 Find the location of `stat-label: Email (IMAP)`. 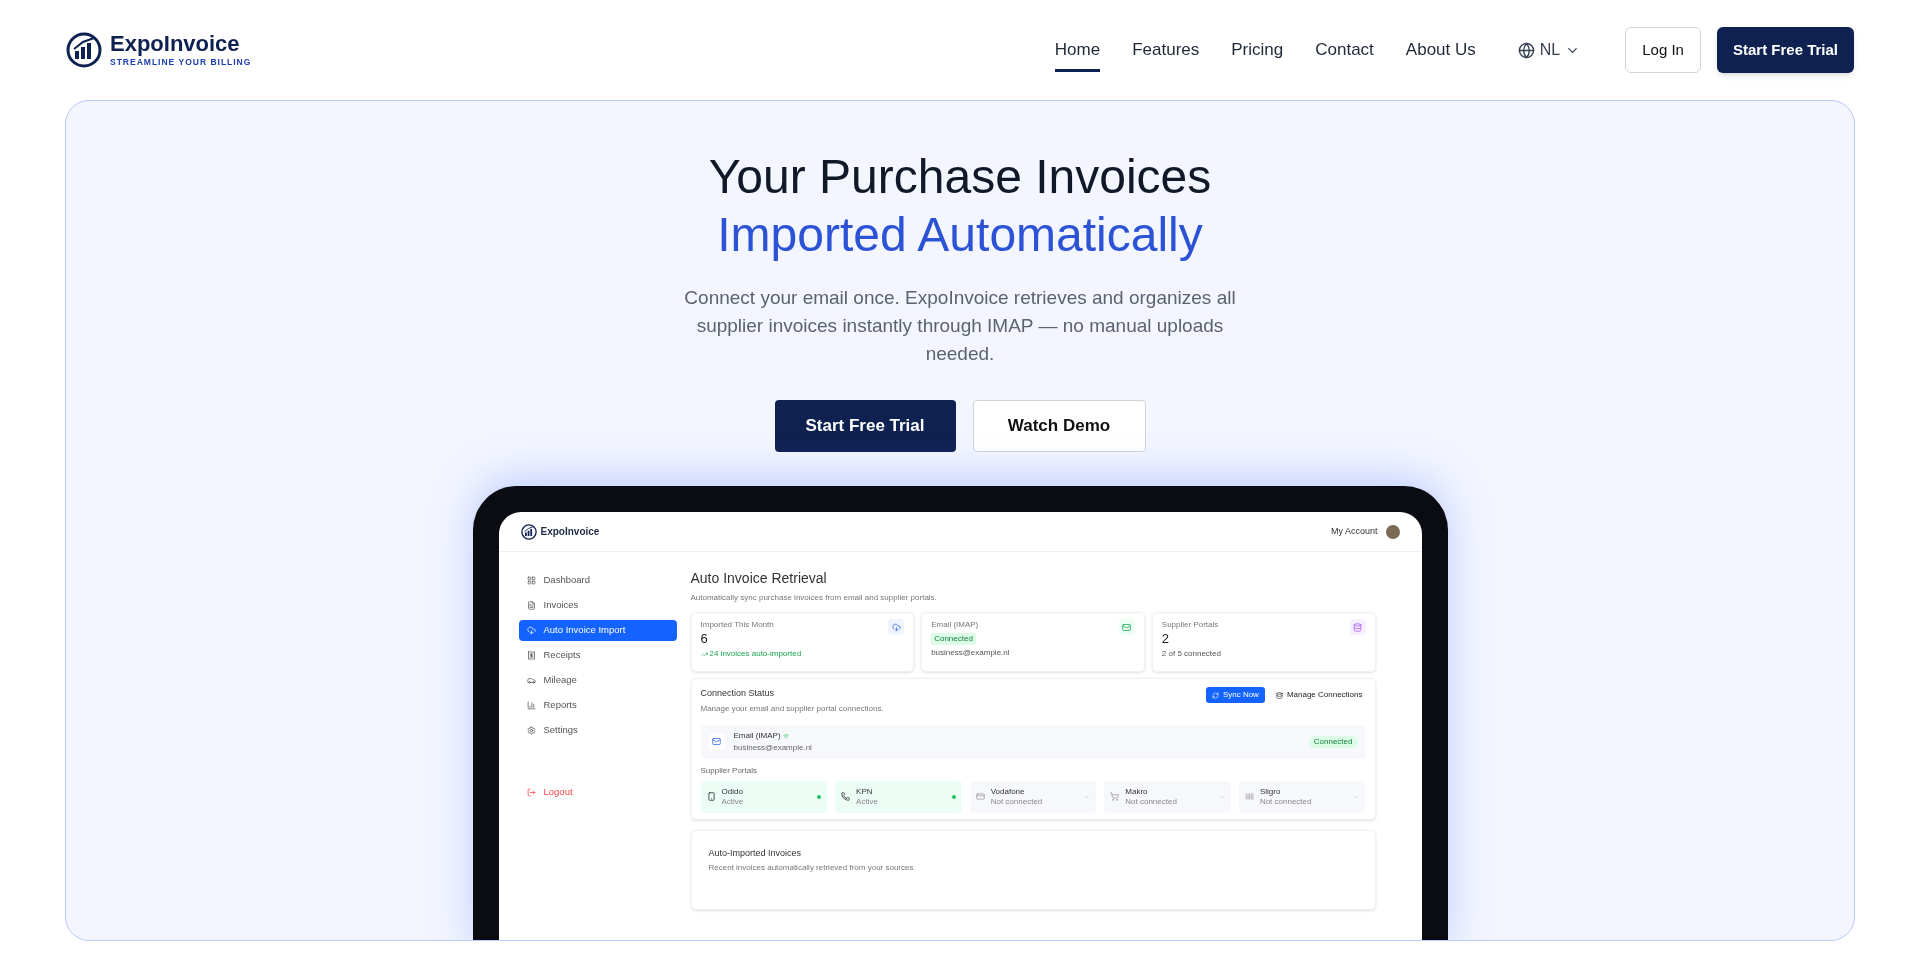

stat-label: Email (IMAP) is located at coordinates (955, 625).